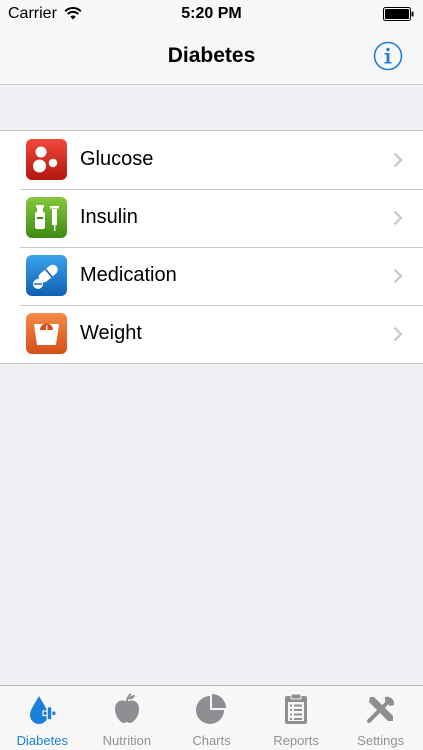  I want to click on tab-label: Settings, so click(381, 740).